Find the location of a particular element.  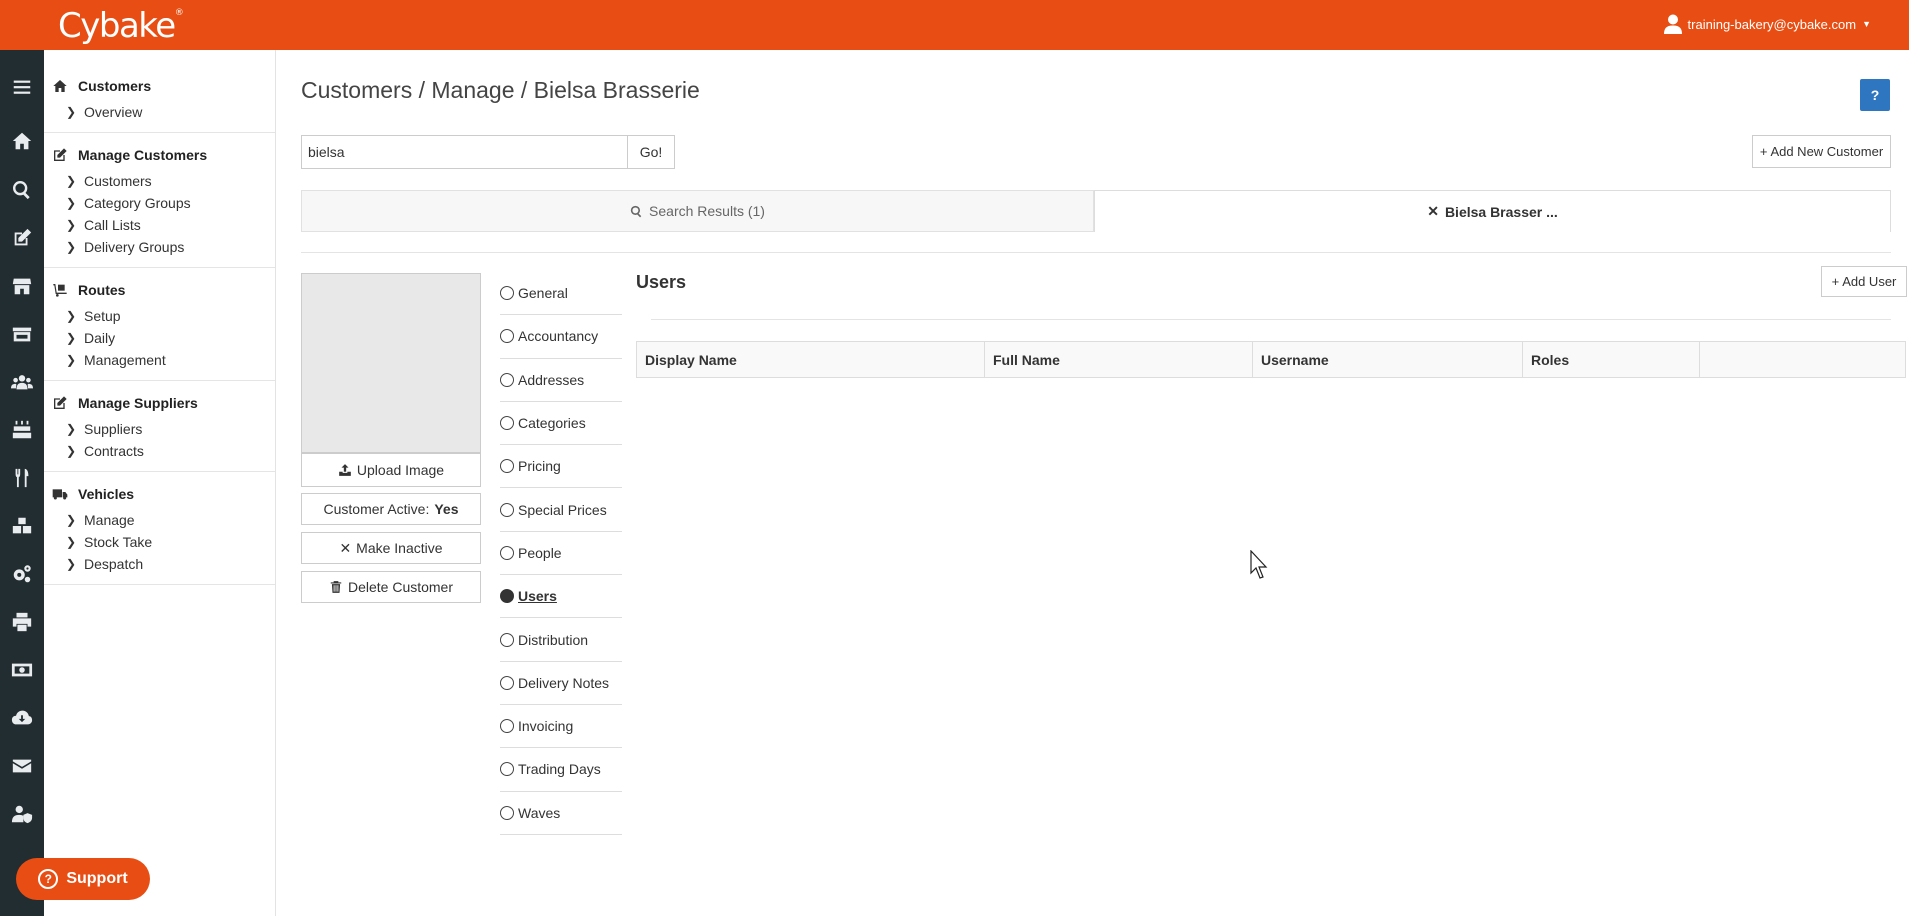

menu-group-vehicles-header: Vehicles is located at coordinates (159, 494).